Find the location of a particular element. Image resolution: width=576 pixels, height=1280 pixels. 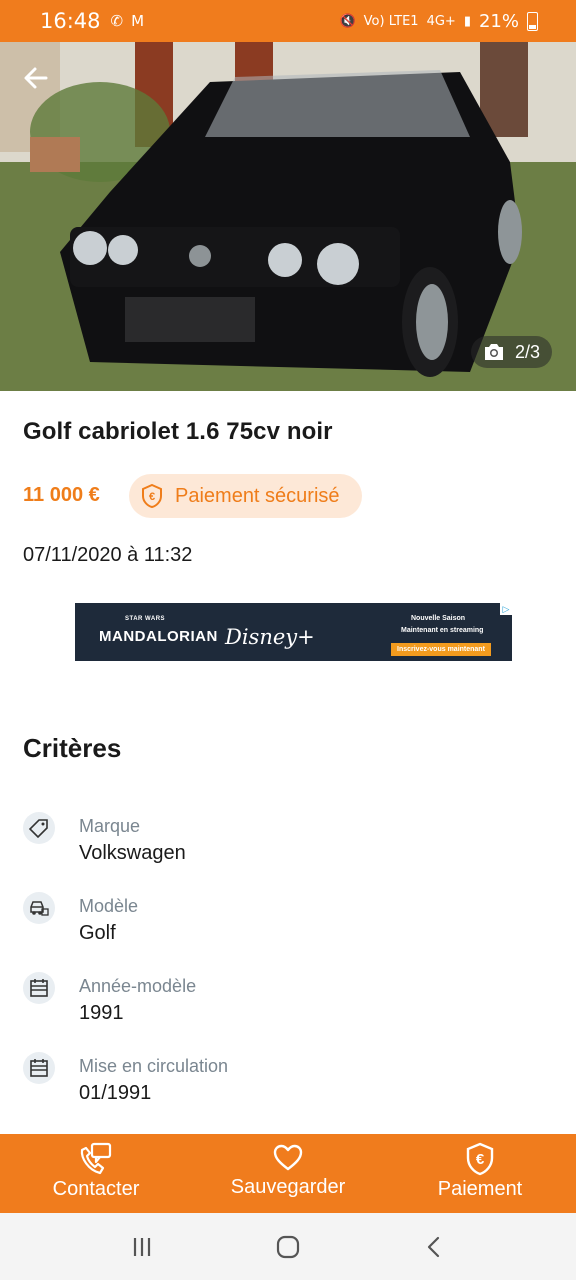

listing-date: 07/11/2020 à 11:32 is located at coordinates (108, 555).